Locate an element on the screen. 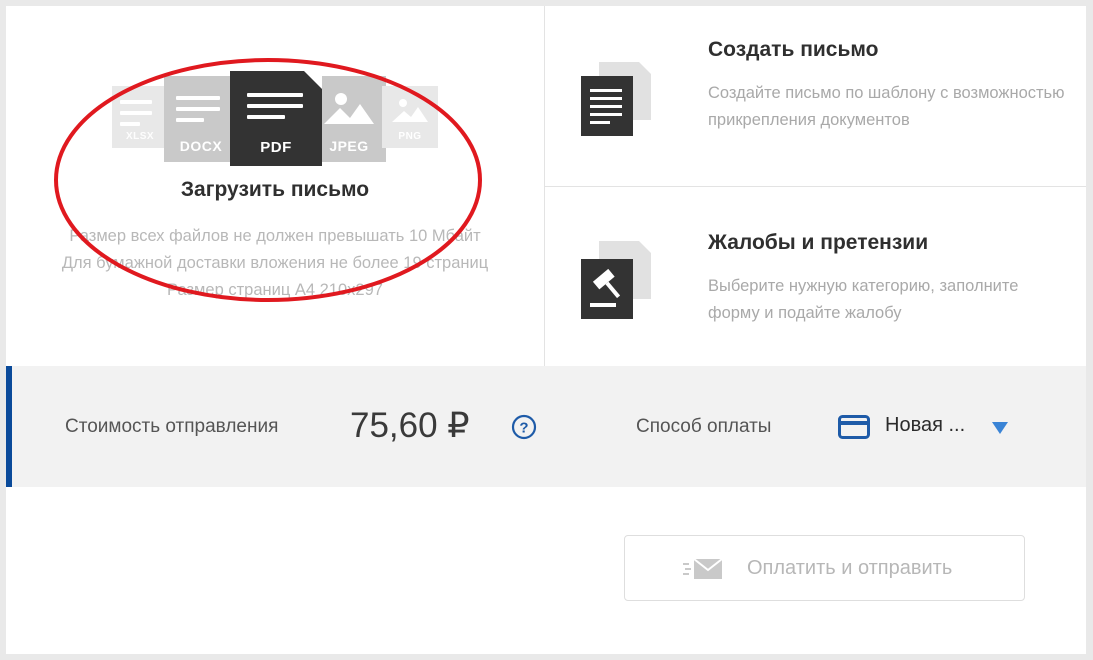  help-icon: ? is located at coordinates (524, 427).